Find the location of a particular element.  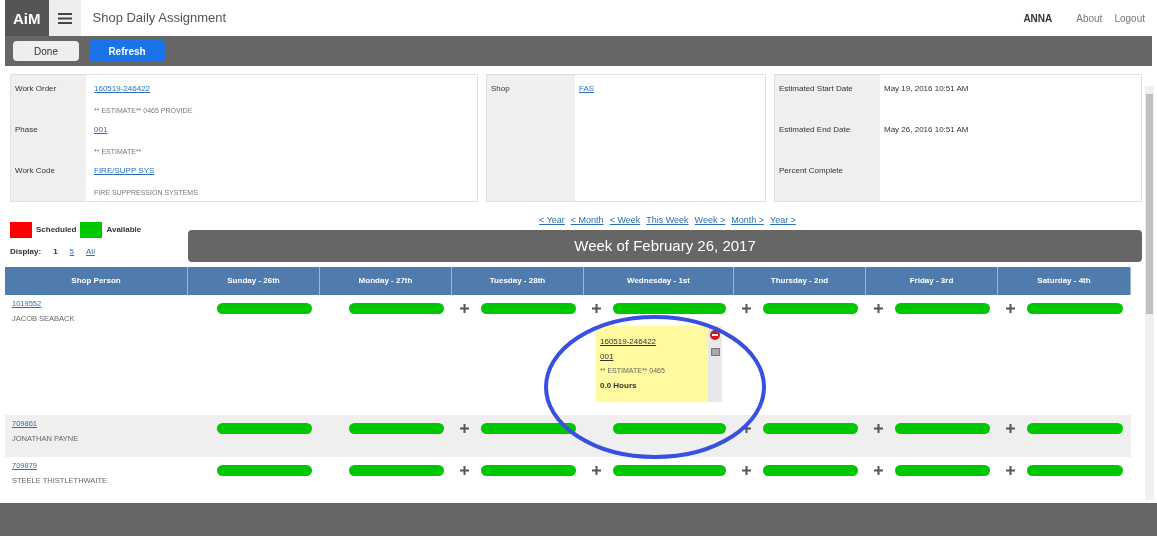

page-title: Shop Daily Assignment is located at coordinates (159, 18).